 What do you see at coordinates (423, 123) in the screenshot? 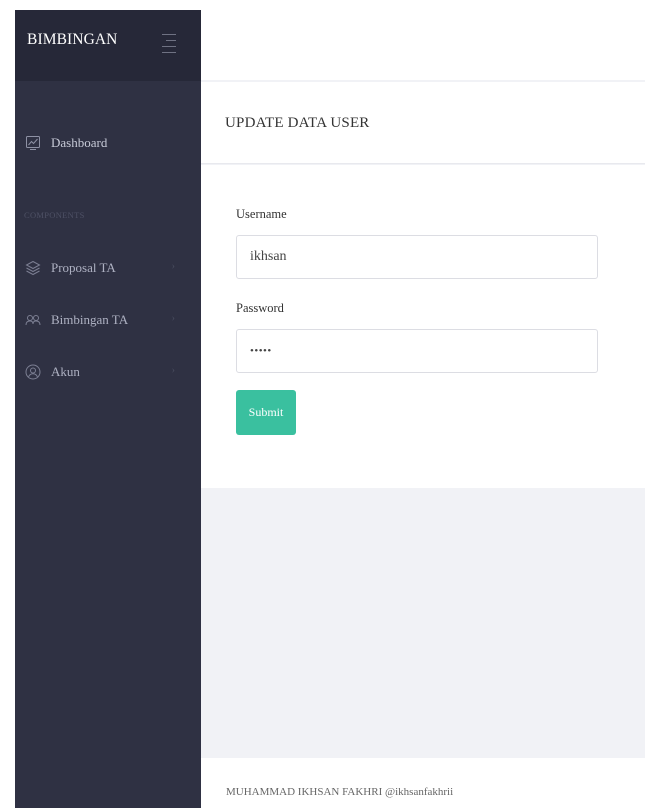
I see `card-header: UPDATE DATA USER` at bounding box center [423, 123].